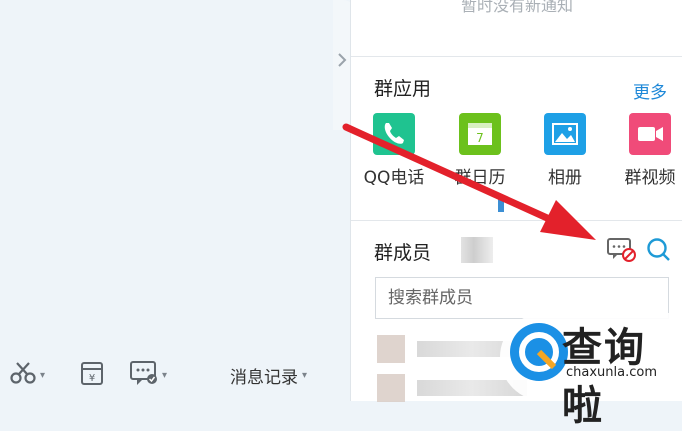 Image resolution: width=682 pixels, height=431 pixels. I want to click on group-apps-title: 群应用, so click(403, 89).